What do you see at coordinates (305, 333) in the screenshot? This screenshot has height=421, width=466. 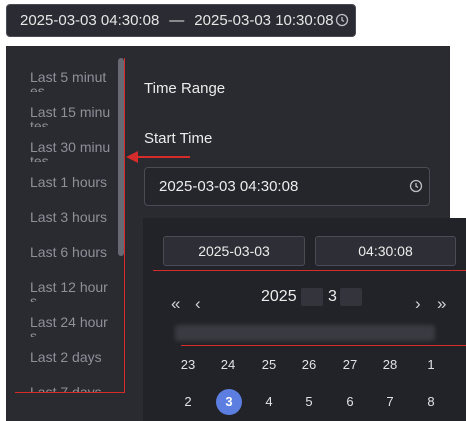 I see `weekday-header-blurred` at bounding box center [305, 333].